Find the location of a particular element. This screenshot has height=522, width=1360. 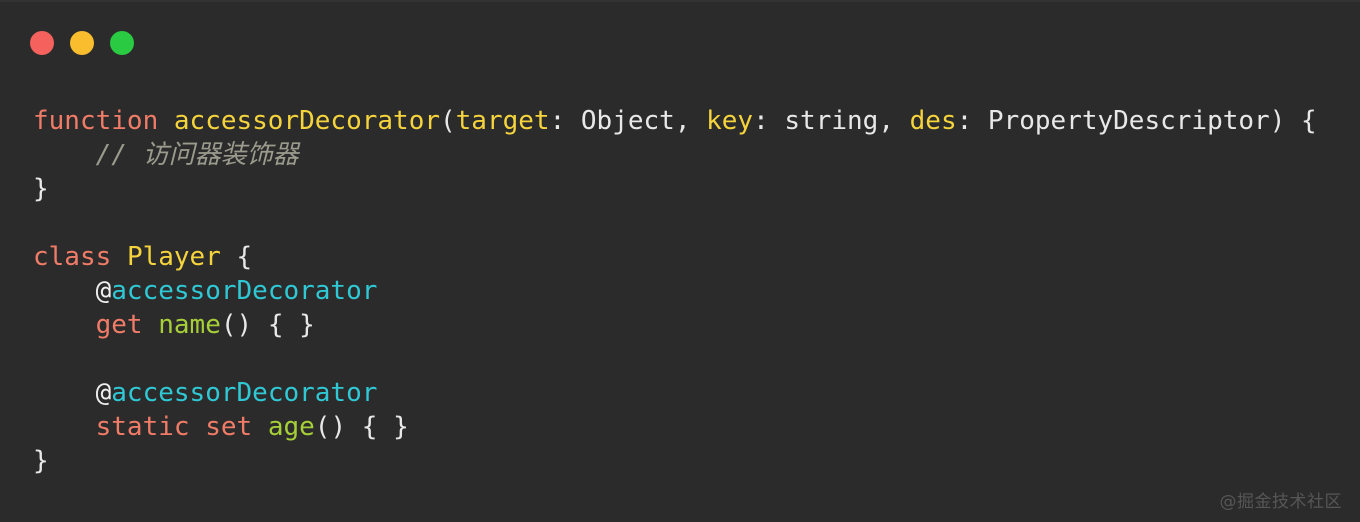

code-token-param: des is located at coordinates (933, 121).